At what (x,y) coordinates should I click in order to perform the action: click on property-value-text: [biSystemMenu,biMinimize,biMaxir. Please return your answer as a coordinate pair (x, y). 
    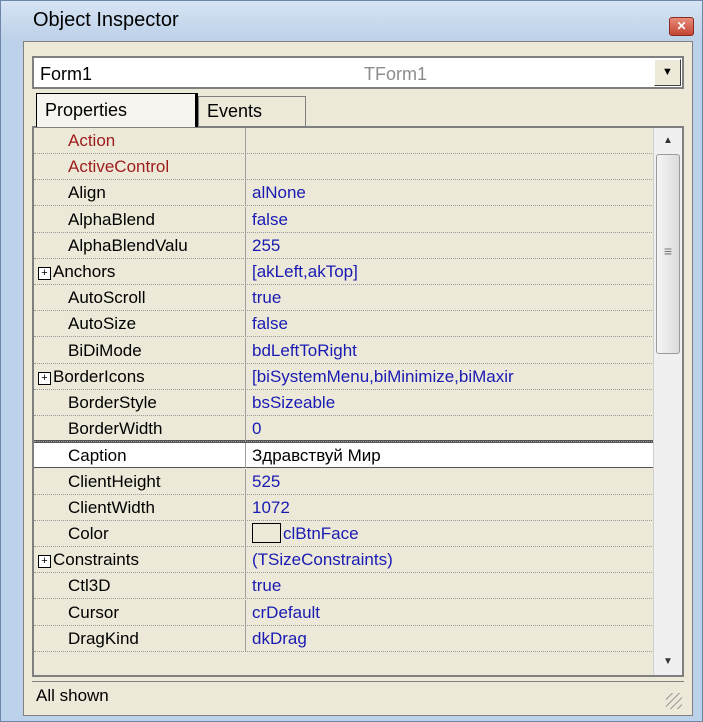
    Looking at the image, I should click on (383, 376).